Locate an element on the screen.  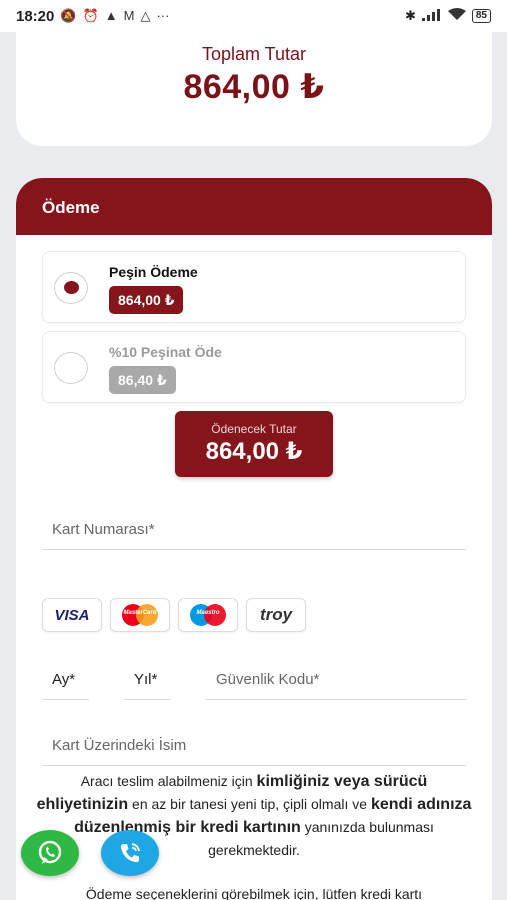
drive-icon: △ is located at coordinates (145, 15).